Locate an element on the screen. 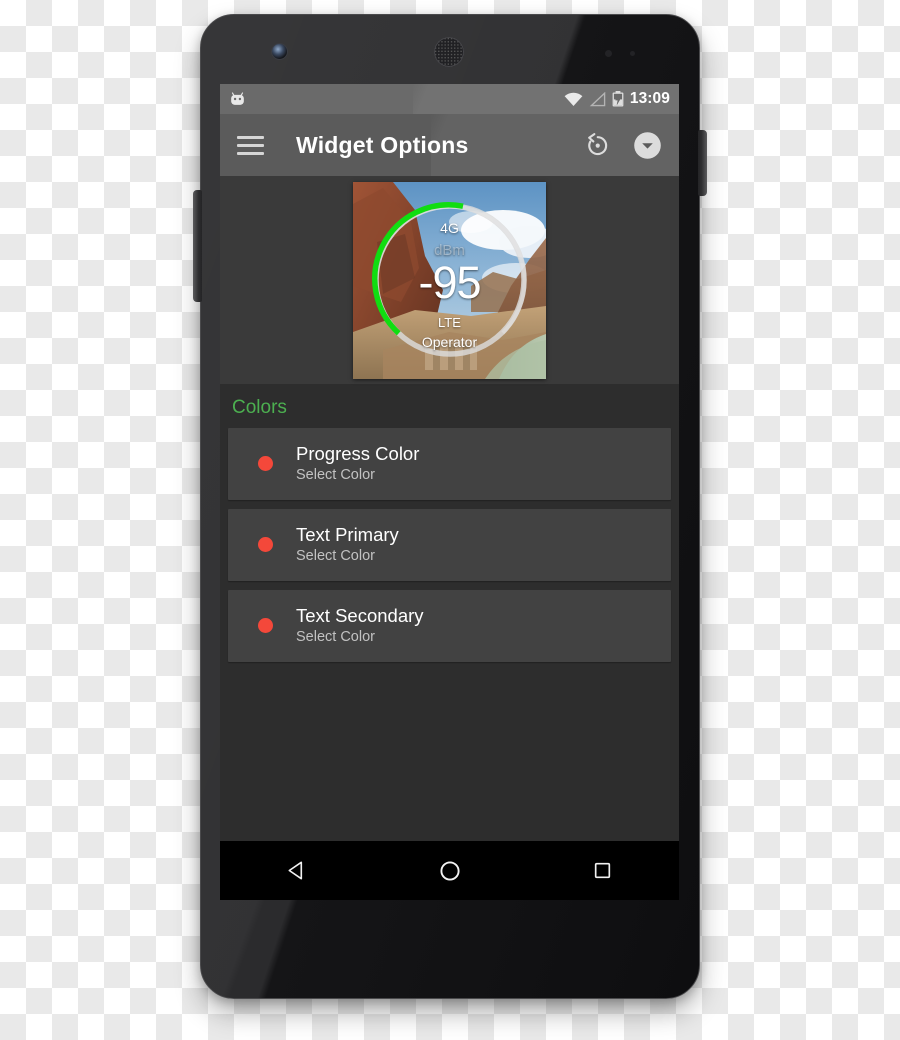  recents-button is located at coordinates (603, 871).